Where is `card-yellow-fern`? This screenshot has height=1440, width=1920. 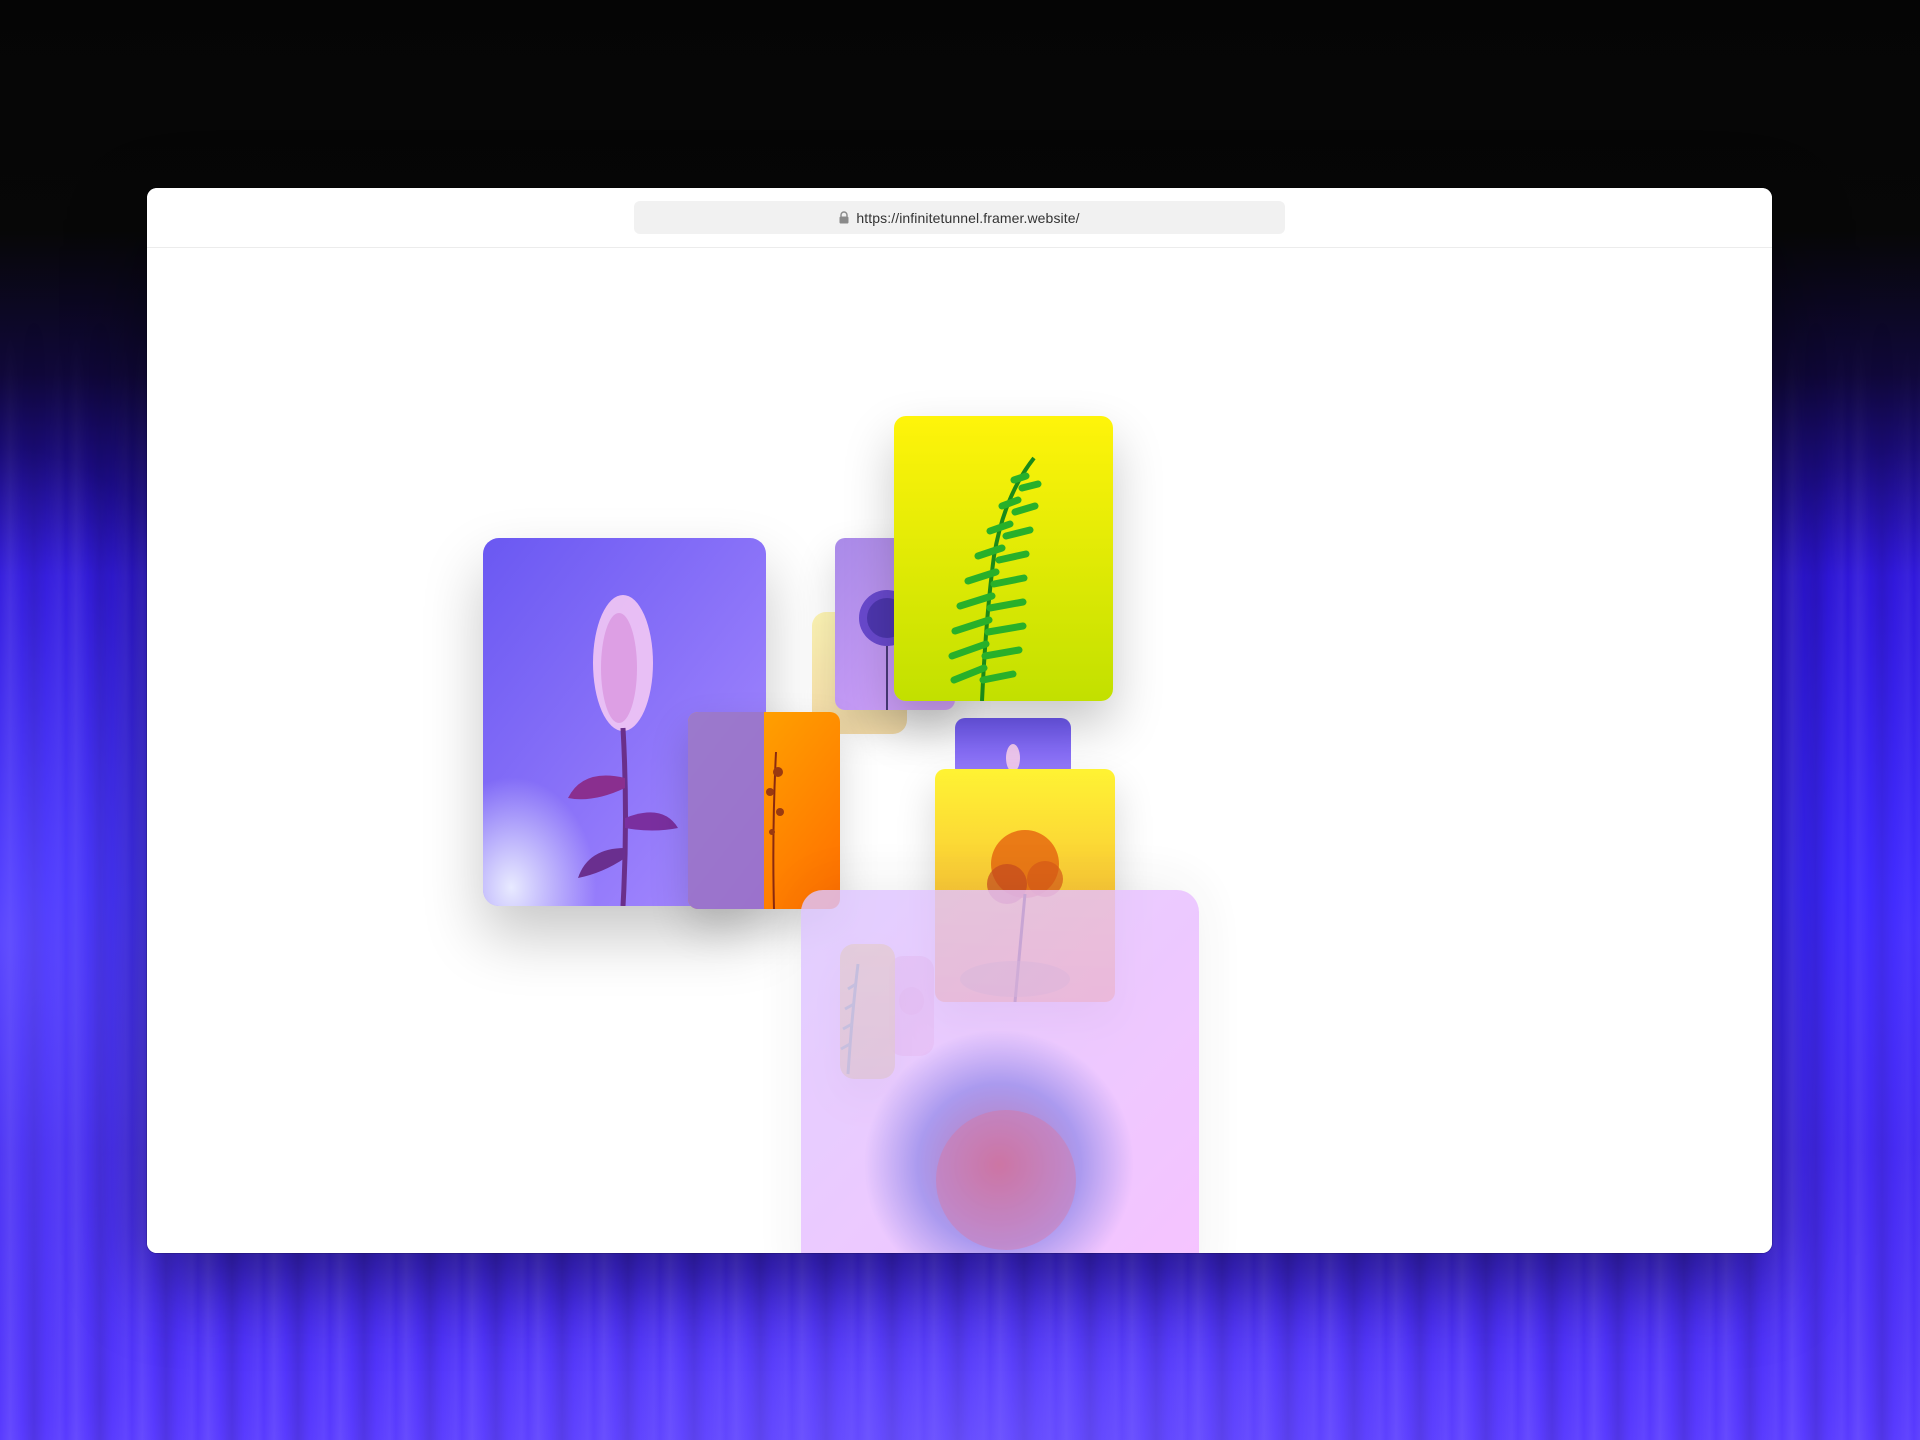 card-yellow-fern is located at coordinates (1003, 558).